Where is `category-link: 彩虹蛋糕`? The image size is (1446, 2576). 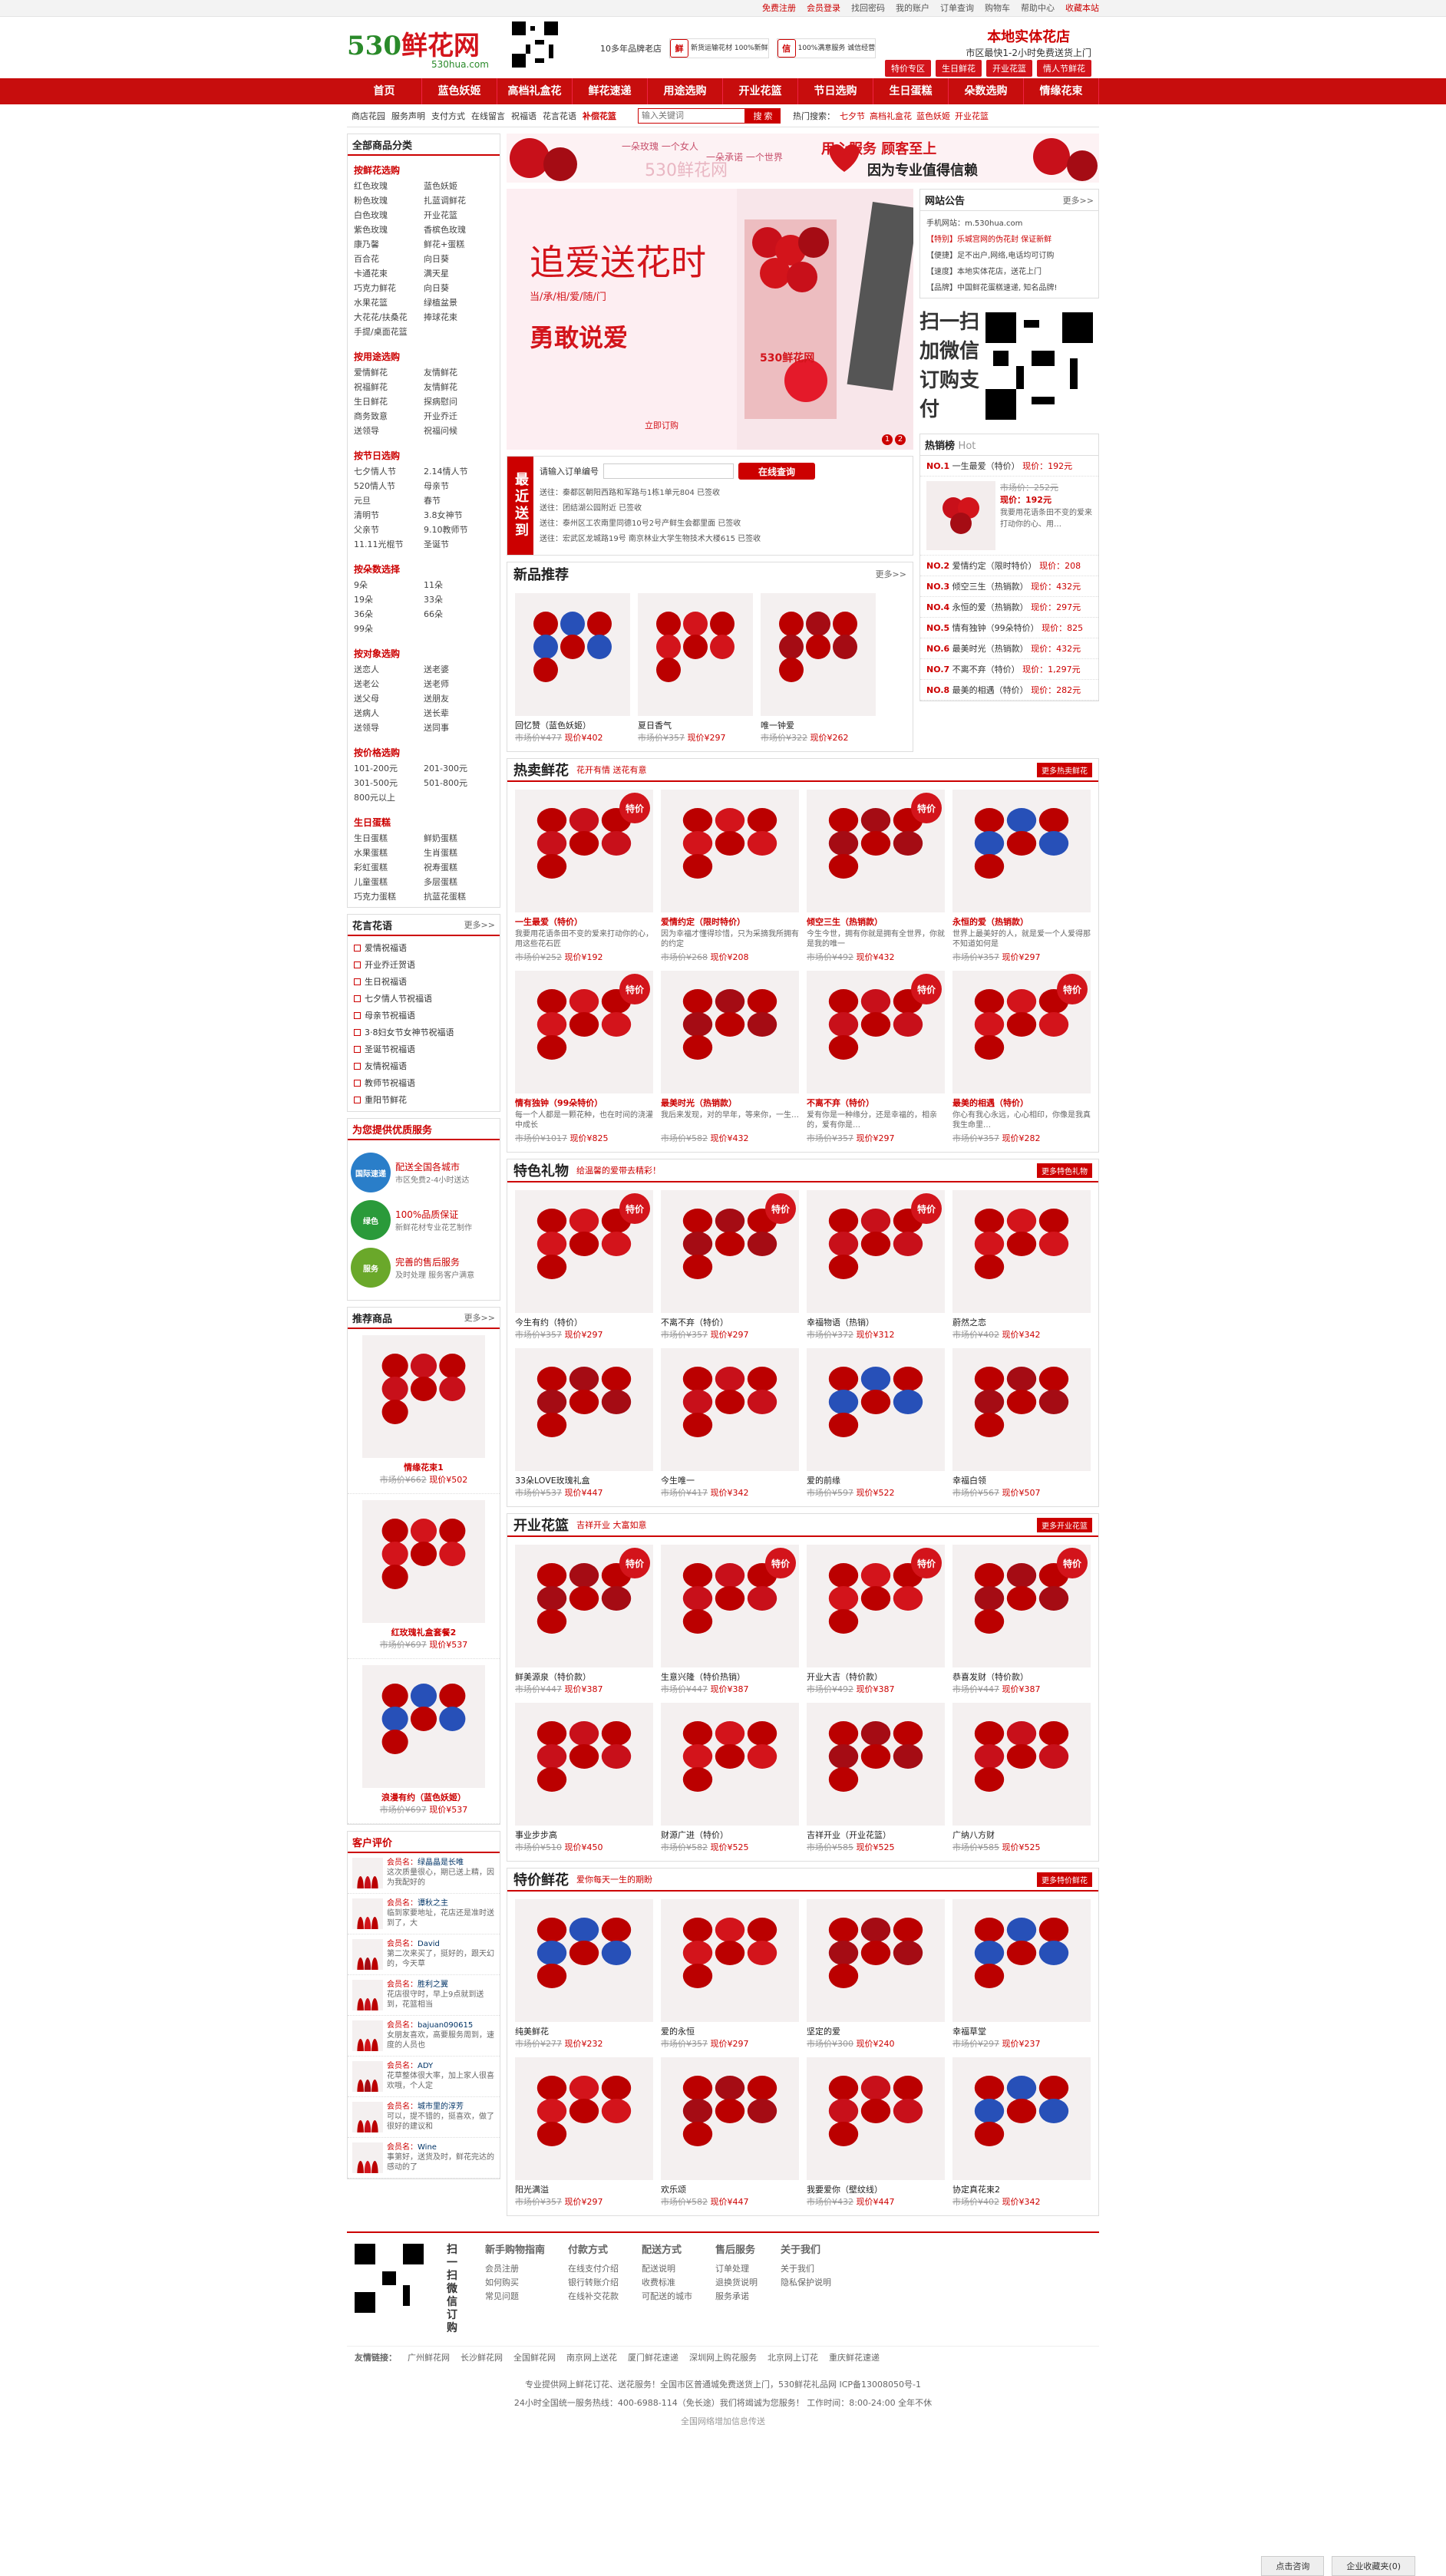
category-link: 彩虹蛋糕 is located at coordinates (389, 867).